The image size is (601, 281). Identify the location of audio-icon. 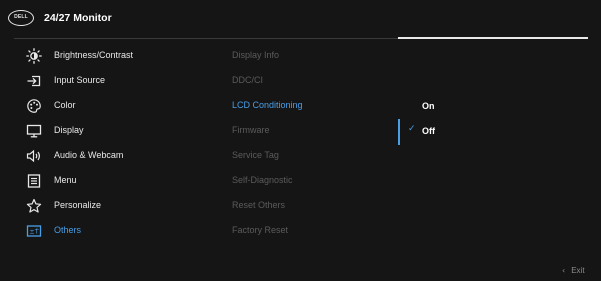
(34, 156).